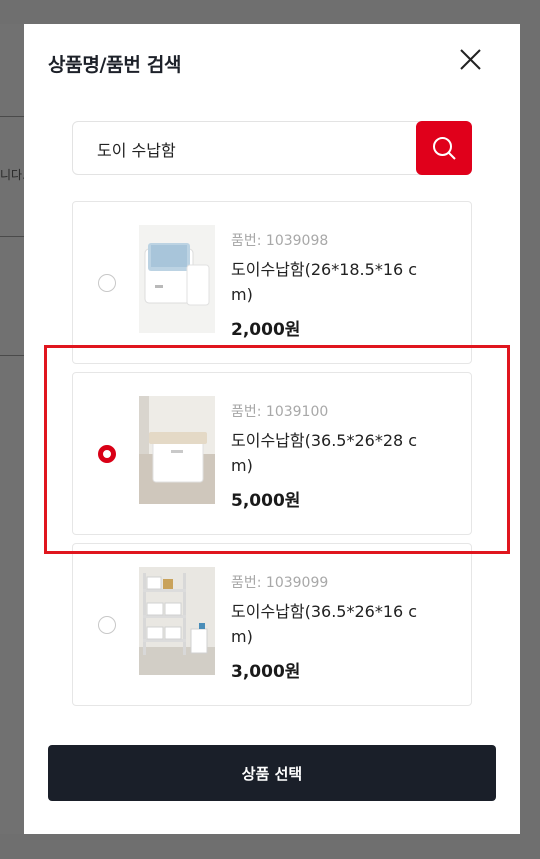 Image resolution: width=540 pixels, height=859 pixels. I want to click on product-code: 품번: 1039098, so click(280, 241).